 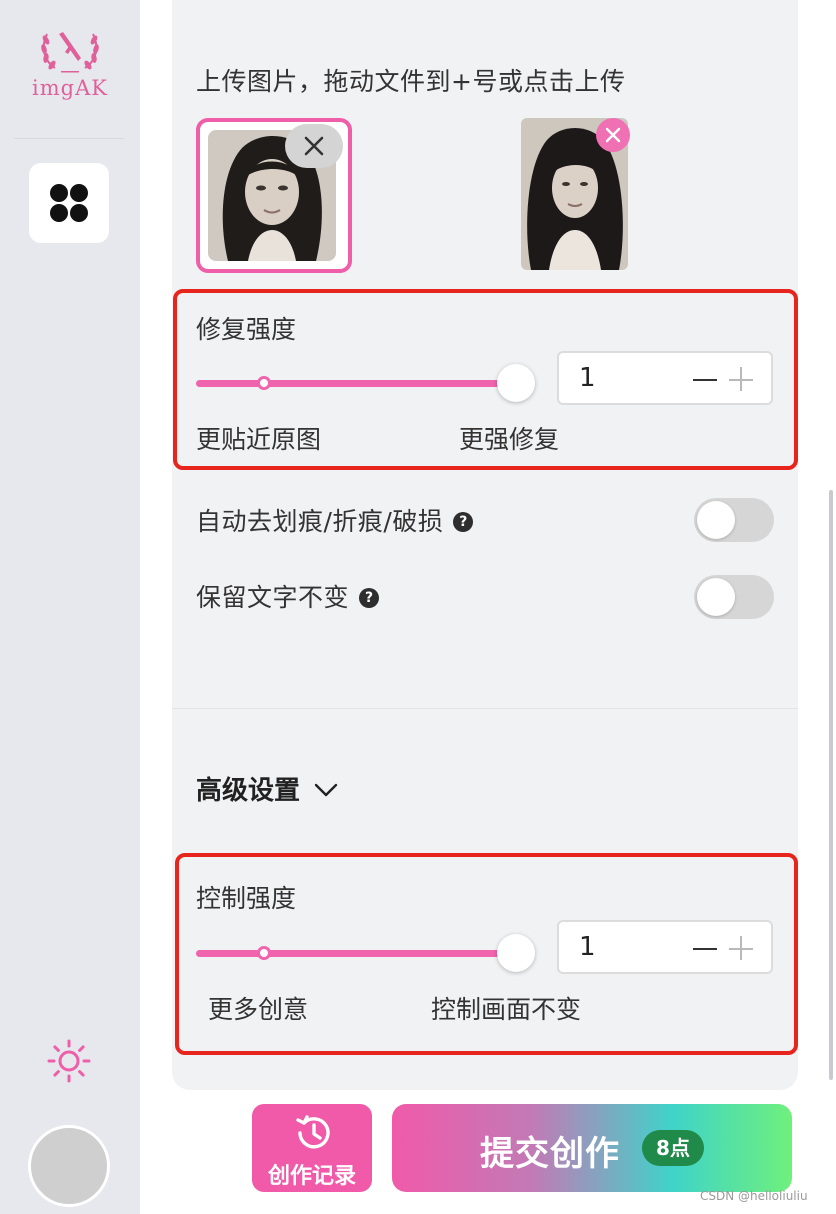 I want to click on history-button: 创作记录, so click(x=312, y=1148).